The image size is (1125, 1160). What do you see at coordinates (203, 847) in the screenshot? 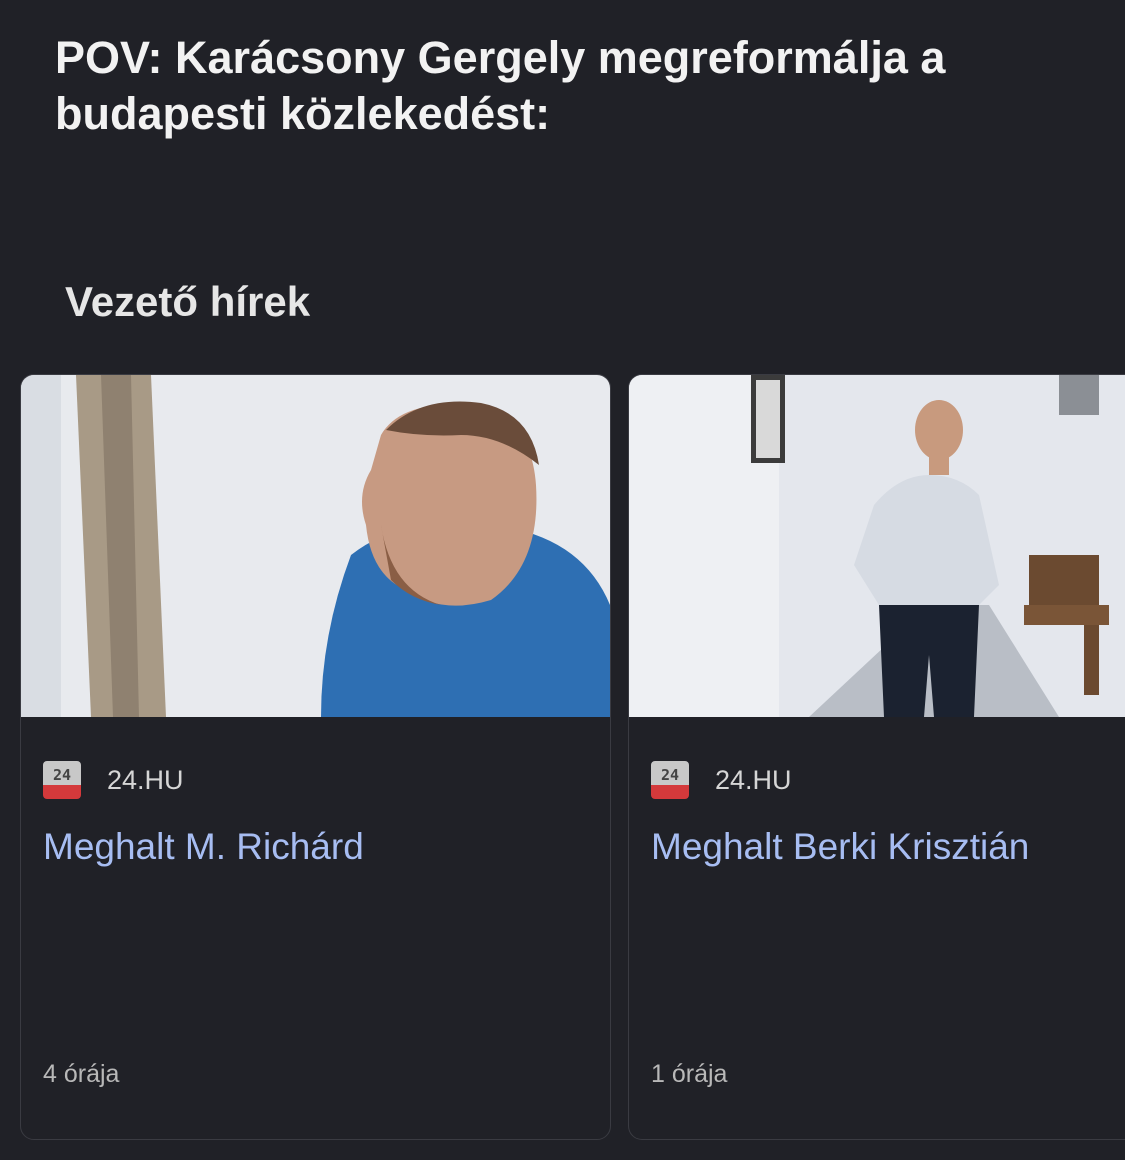
I see `news-headline: Meghalt M. Richárd` at bounding box center [203, 847].